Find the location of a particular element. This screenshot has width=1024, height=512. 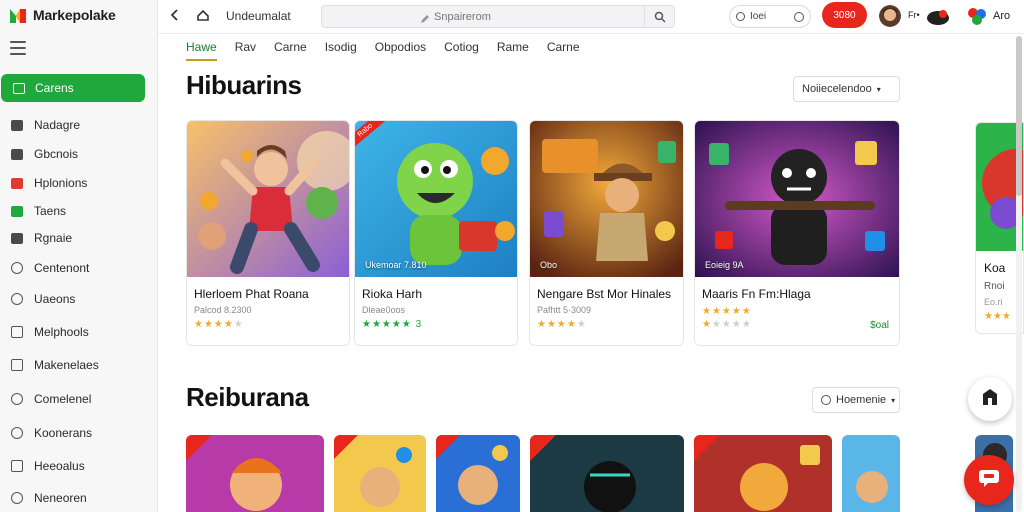

sidebar-item-label: Nadagre is located at coordinates (57, 125).